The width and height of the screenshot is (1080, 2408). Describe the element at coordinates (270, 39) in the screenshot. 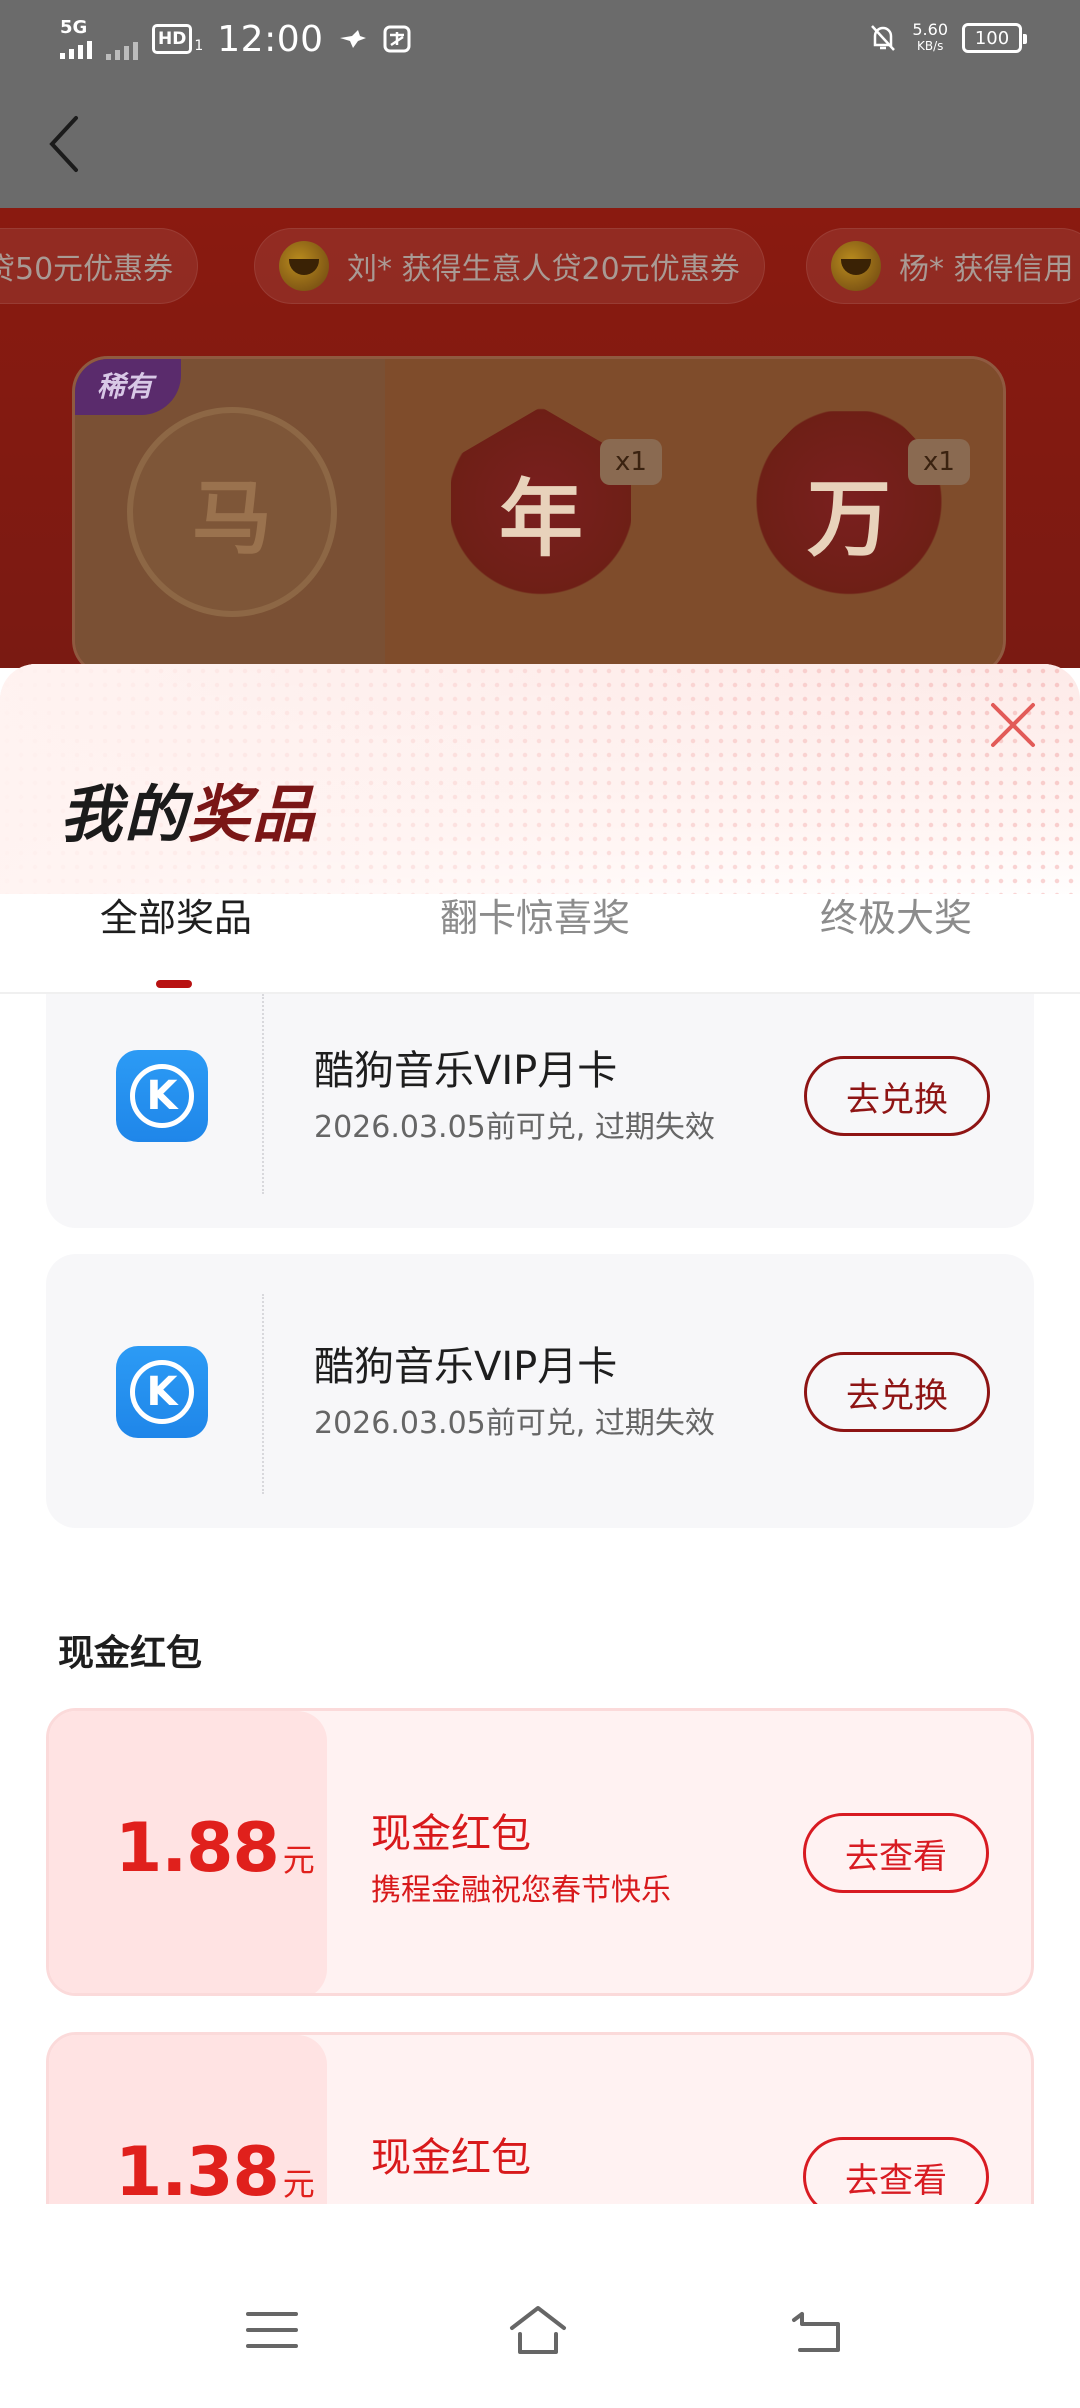

I see `clock: 12:00` at that location.